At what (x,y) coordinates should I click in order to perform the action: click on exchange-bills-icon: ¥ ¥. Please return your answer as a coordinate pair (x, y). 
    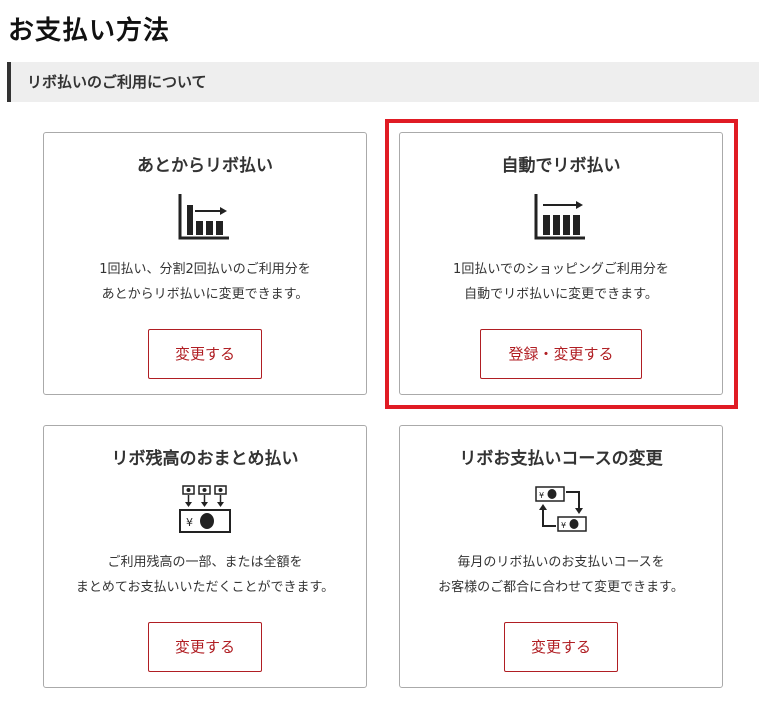
    Looking at the image, I should click on (561, 510).